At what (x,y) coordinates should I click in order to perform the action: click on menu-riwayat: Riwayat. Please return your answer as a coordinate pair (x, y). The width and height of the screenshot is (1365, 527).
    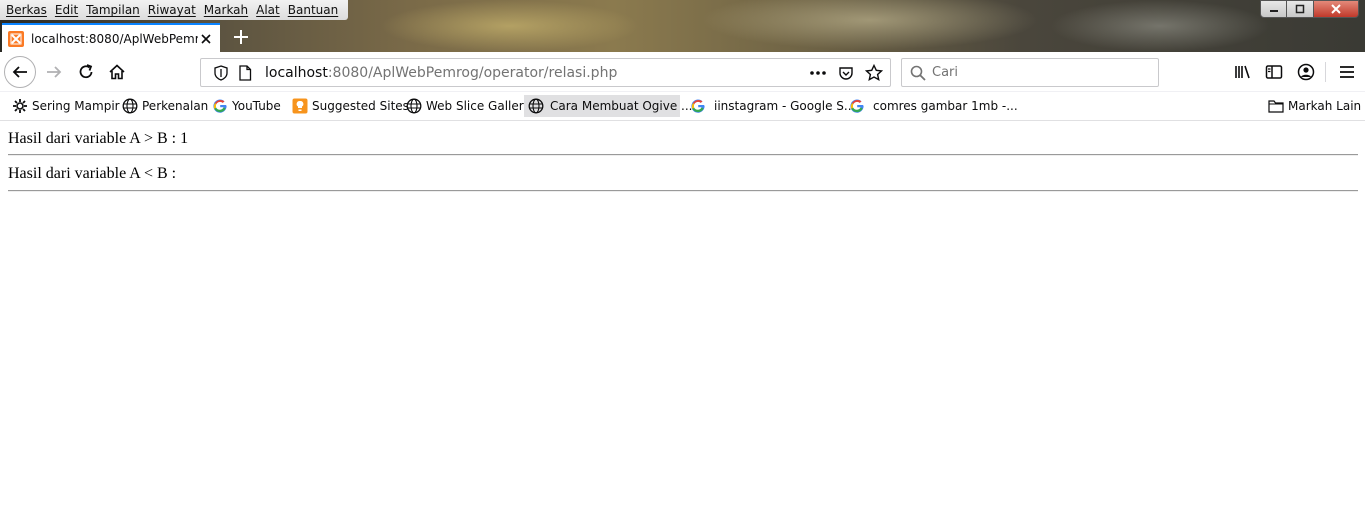
    Looking at the image, I should click on (174, 10).